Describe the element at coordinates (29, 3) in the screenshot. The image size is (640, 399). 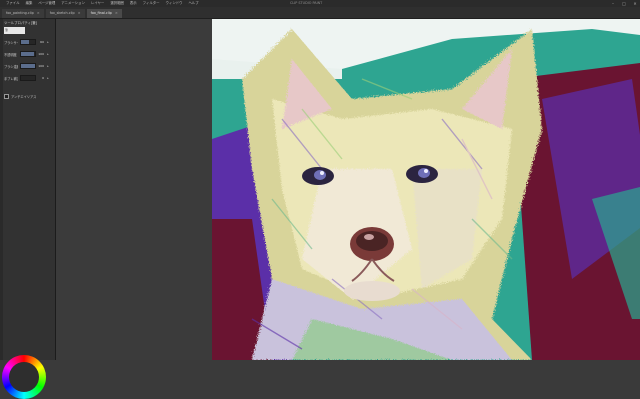
I see `menu-item-1: 編集` at that location.